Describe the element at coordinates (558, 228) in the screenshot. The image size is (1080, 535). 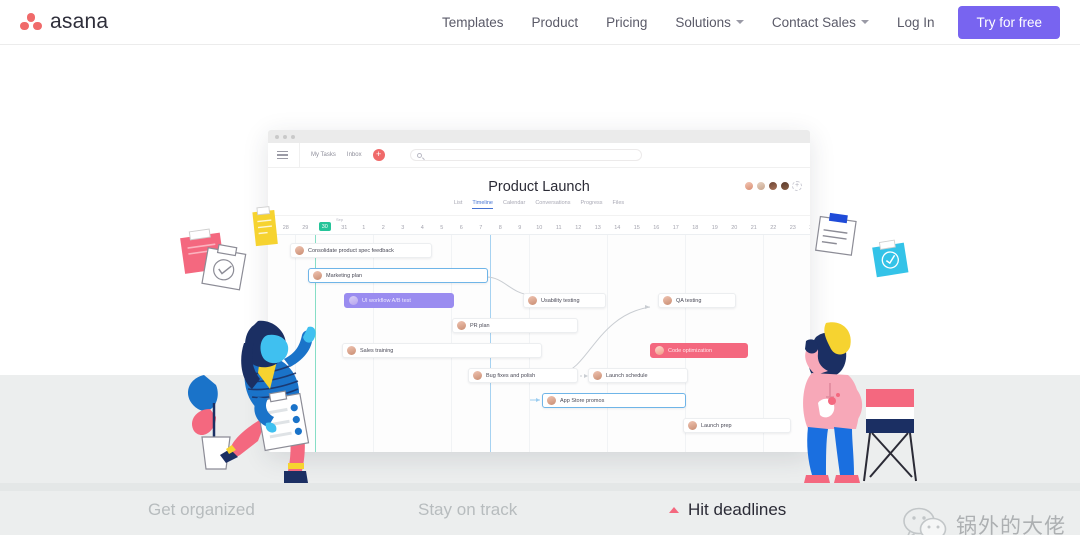
I see `ruler-tick: 11` at that location.